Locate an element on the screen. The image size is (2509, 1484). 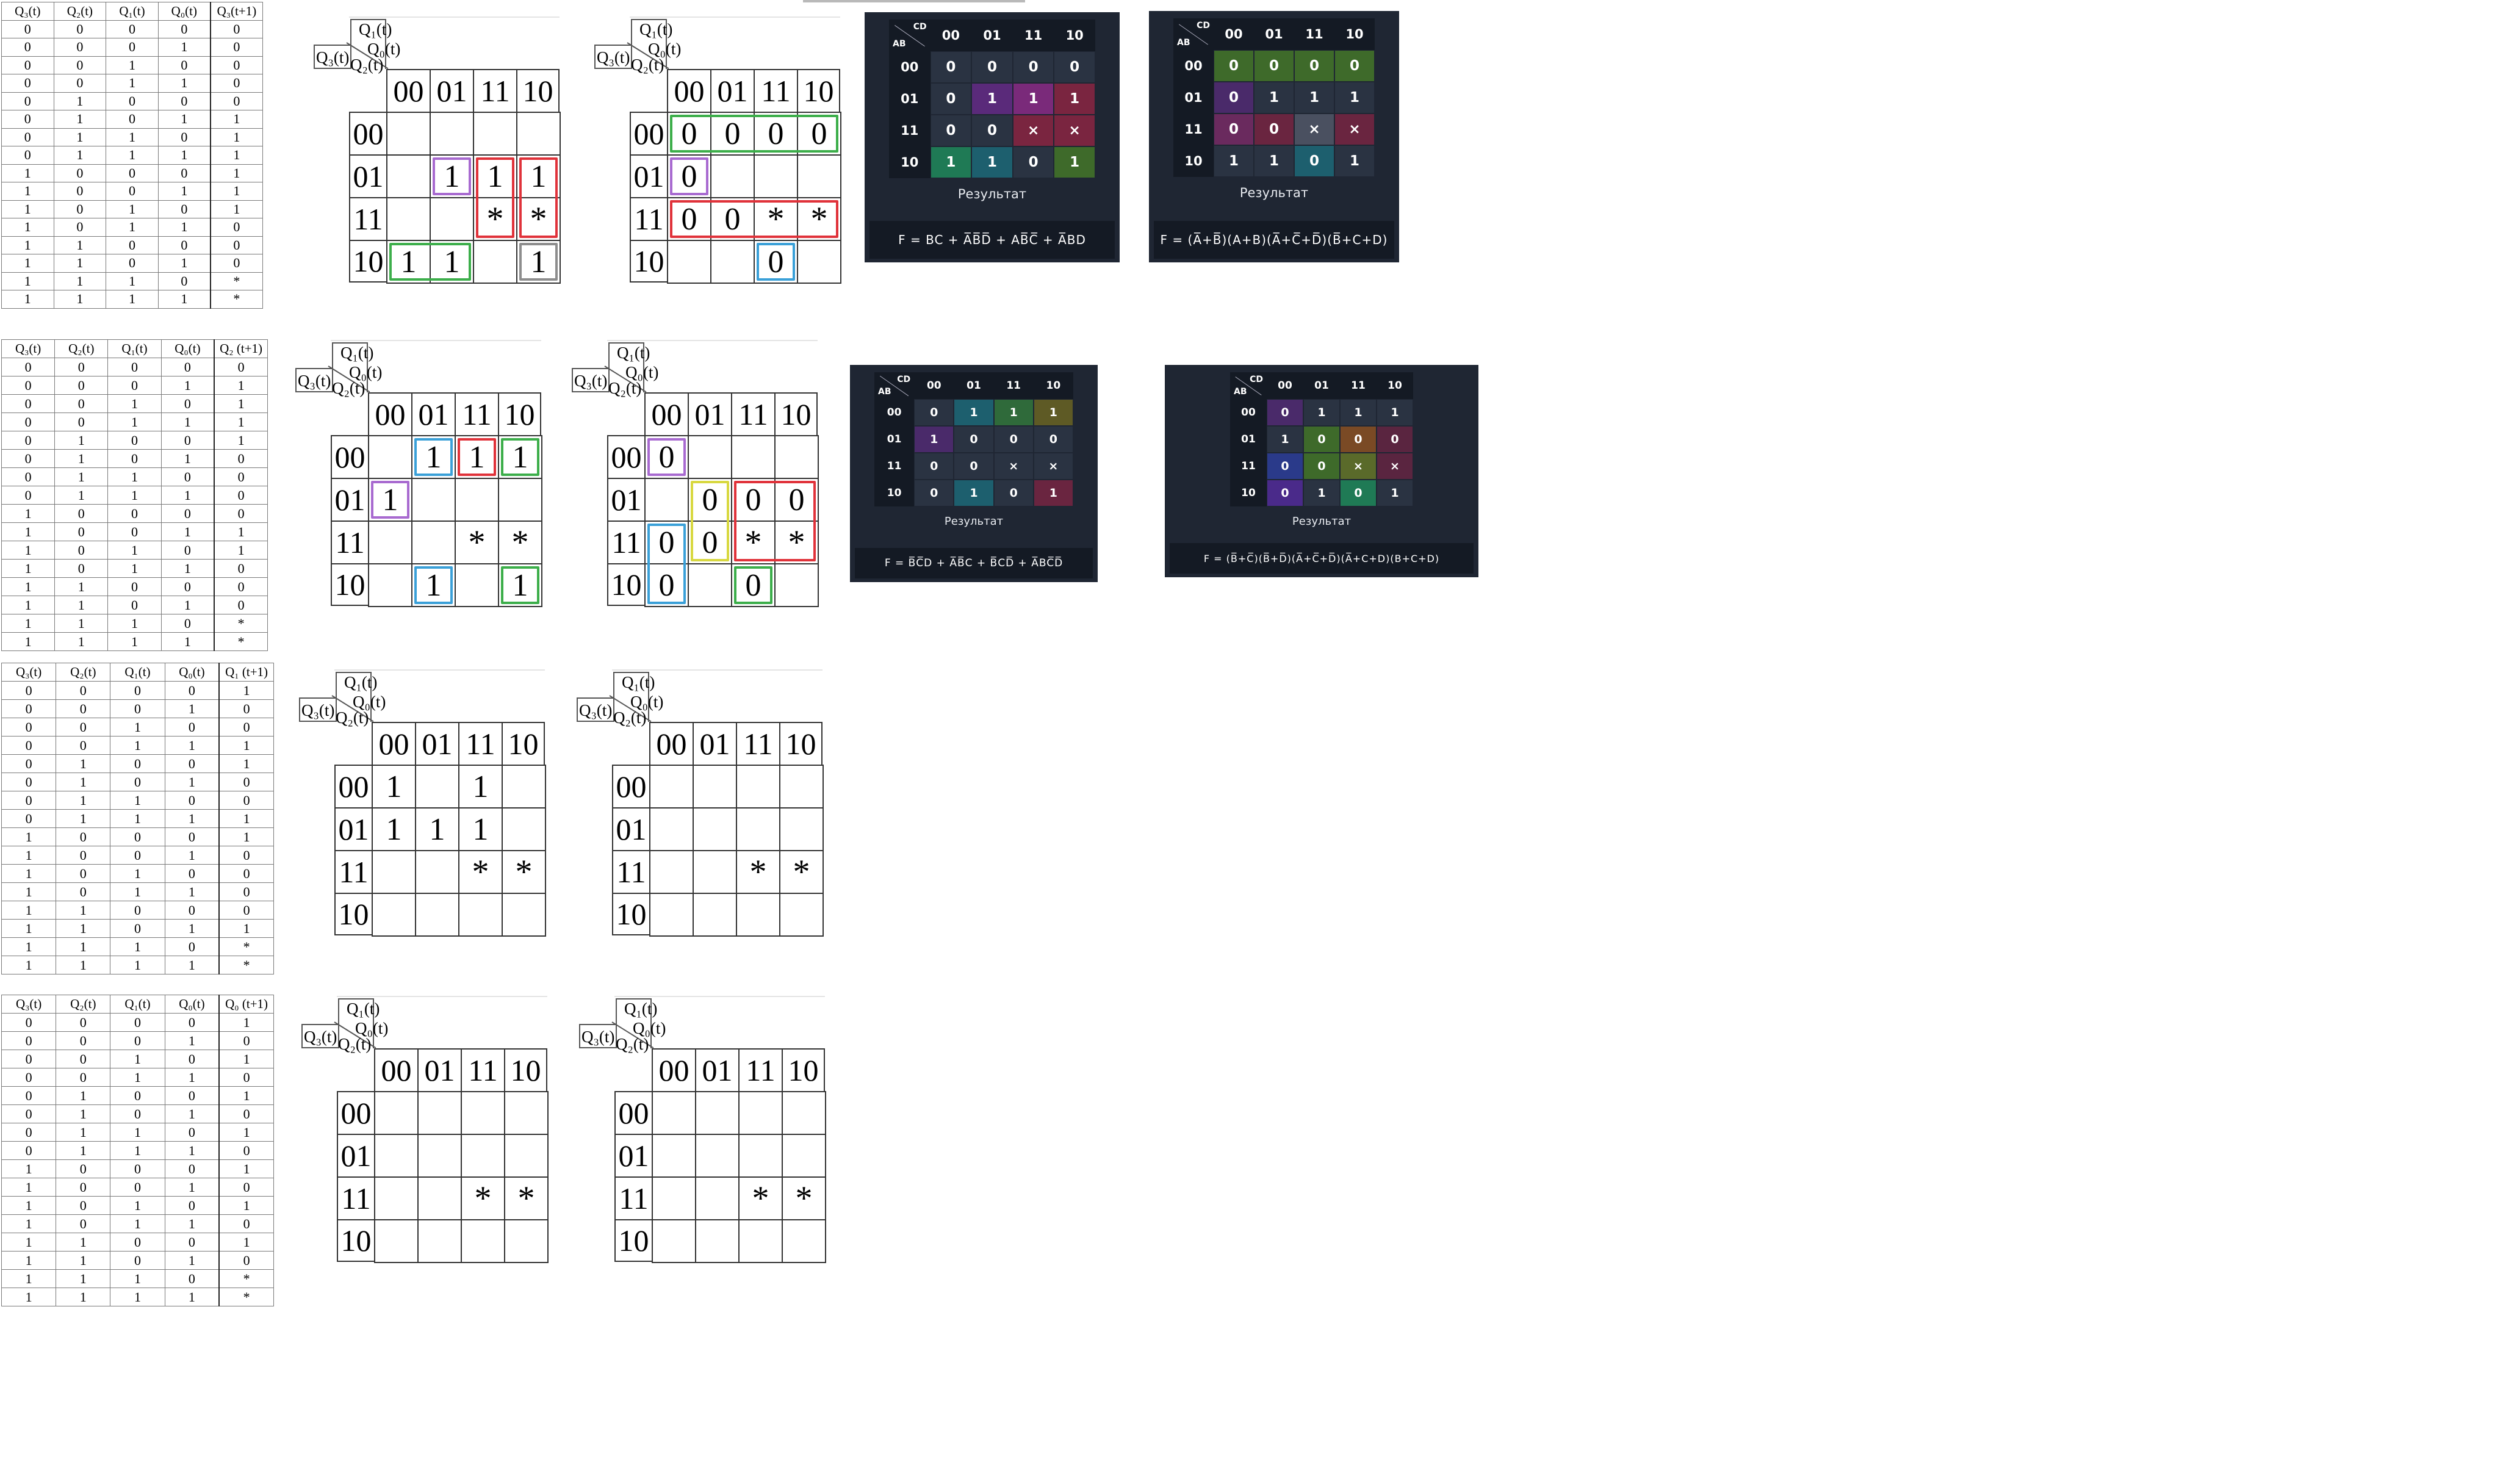
truth-table-header-cell: Q₀(t) is located at coordinates (192, 672).